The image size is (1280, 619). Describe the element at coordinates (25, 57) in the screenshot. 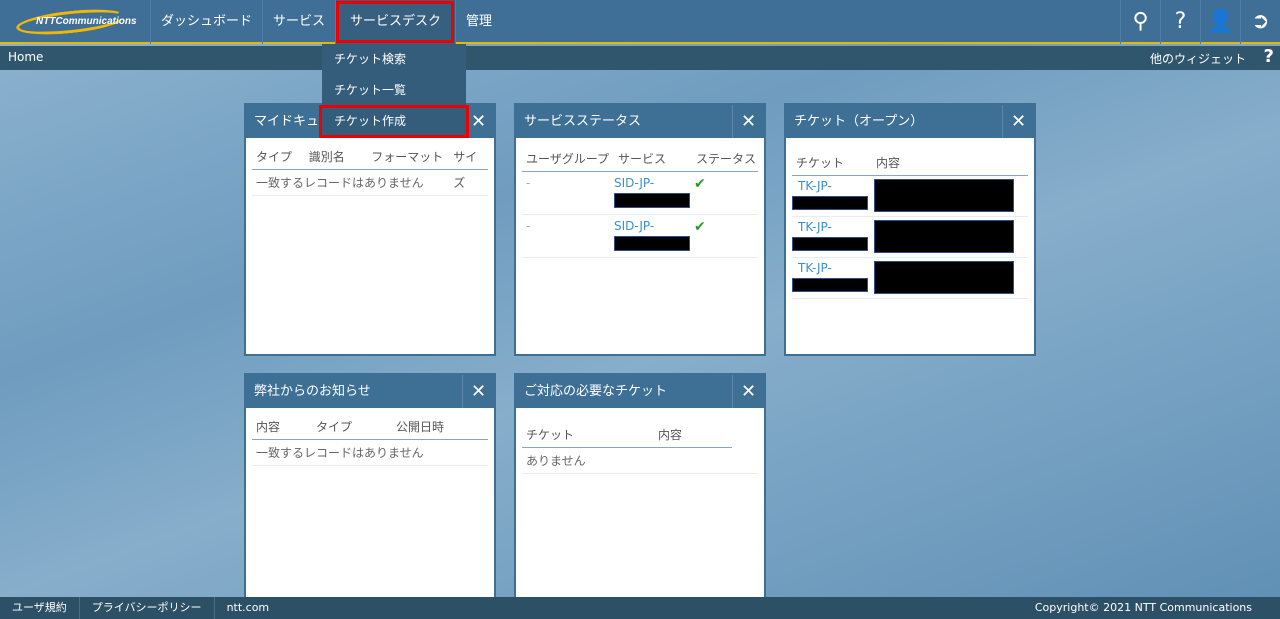

I see `breadcrumb-home: Home` at that location.